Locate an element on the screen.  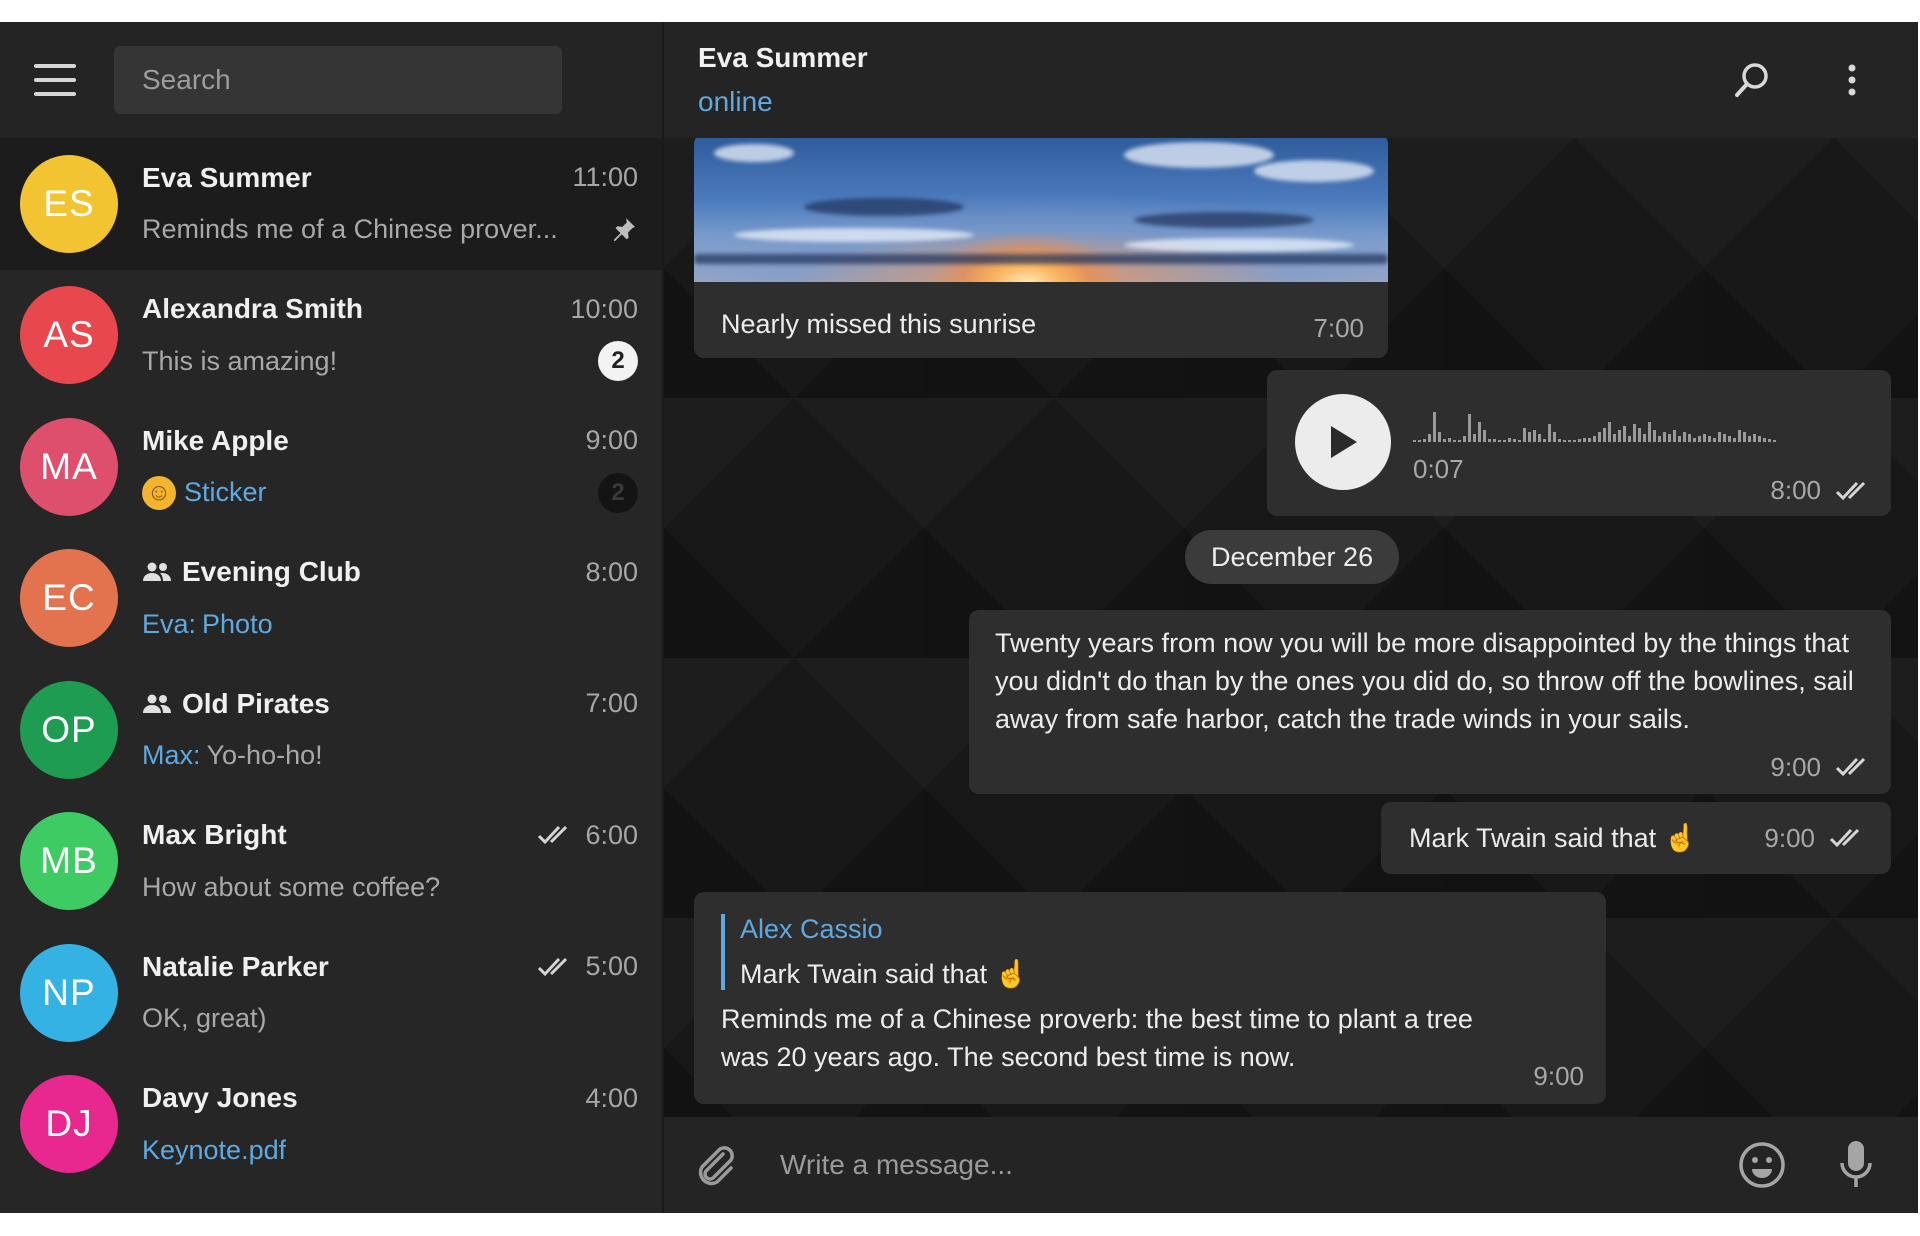
hamburger-menu-icon is located at coordinates (55, 80).